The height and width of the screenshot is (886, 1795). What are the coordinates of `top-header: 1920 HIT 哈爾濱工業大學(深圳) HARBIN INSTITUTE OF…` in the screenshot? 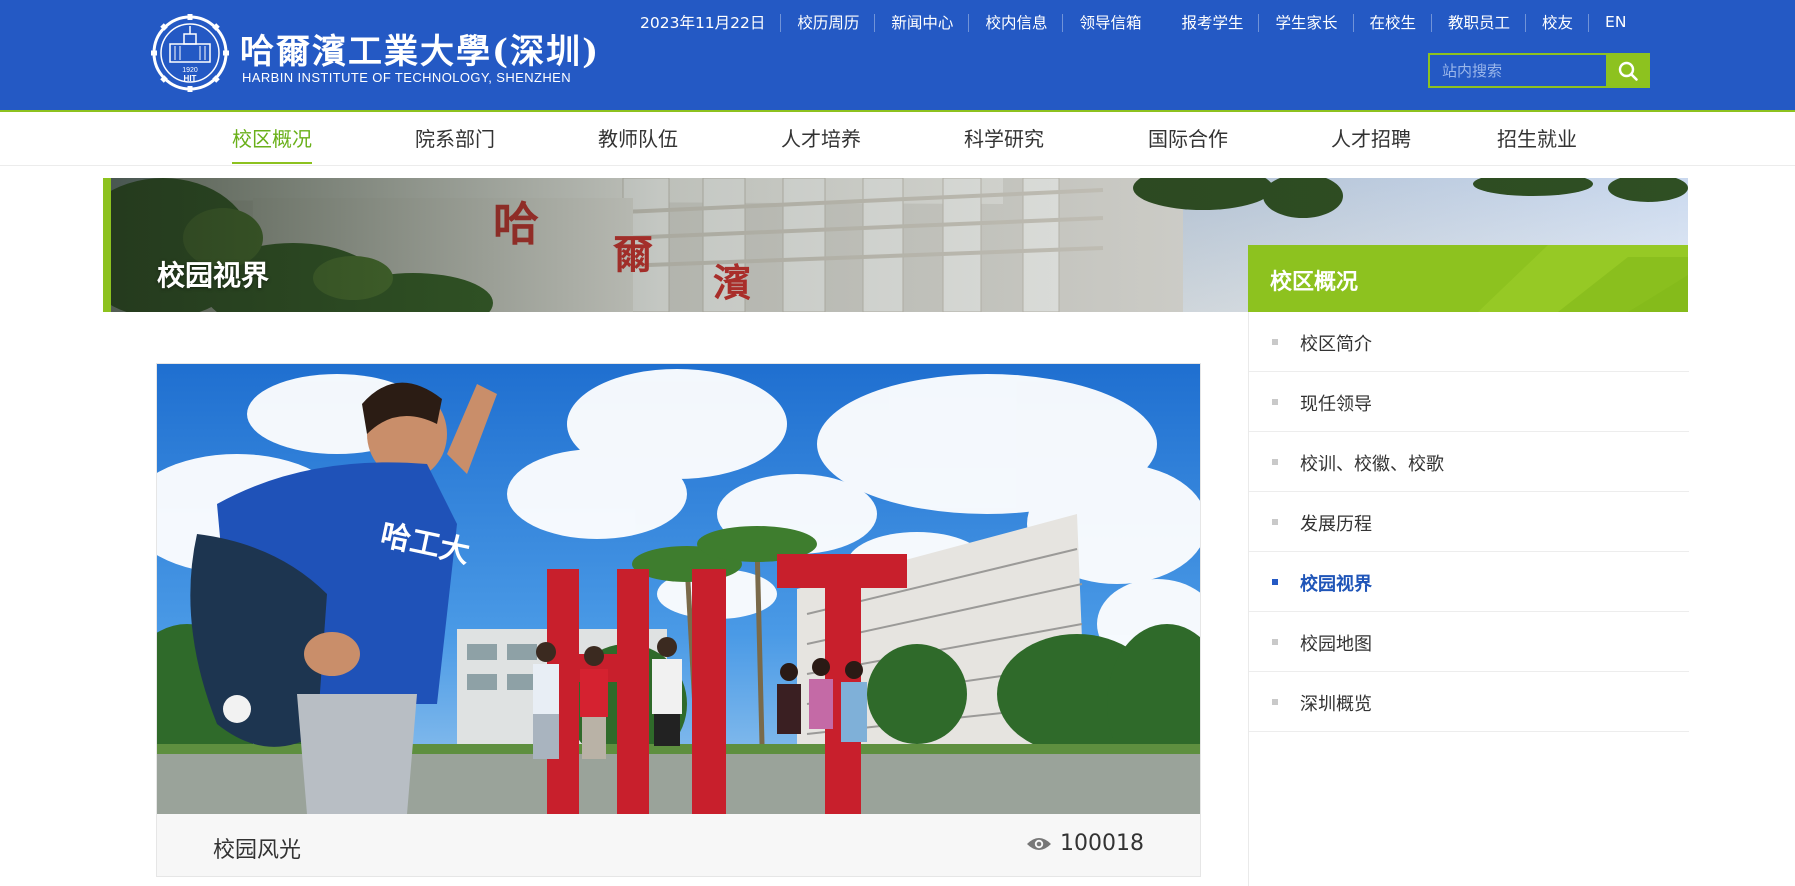 It's located at (897, 55).